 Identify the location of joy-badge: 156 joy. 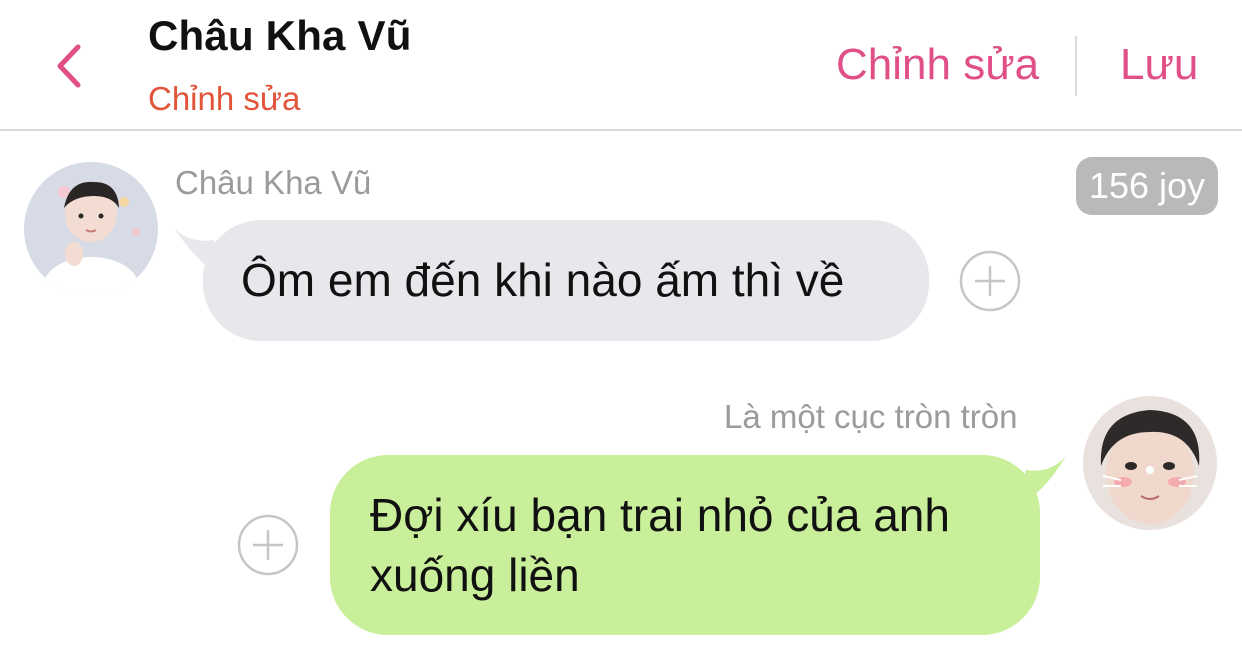
(1147, 186).